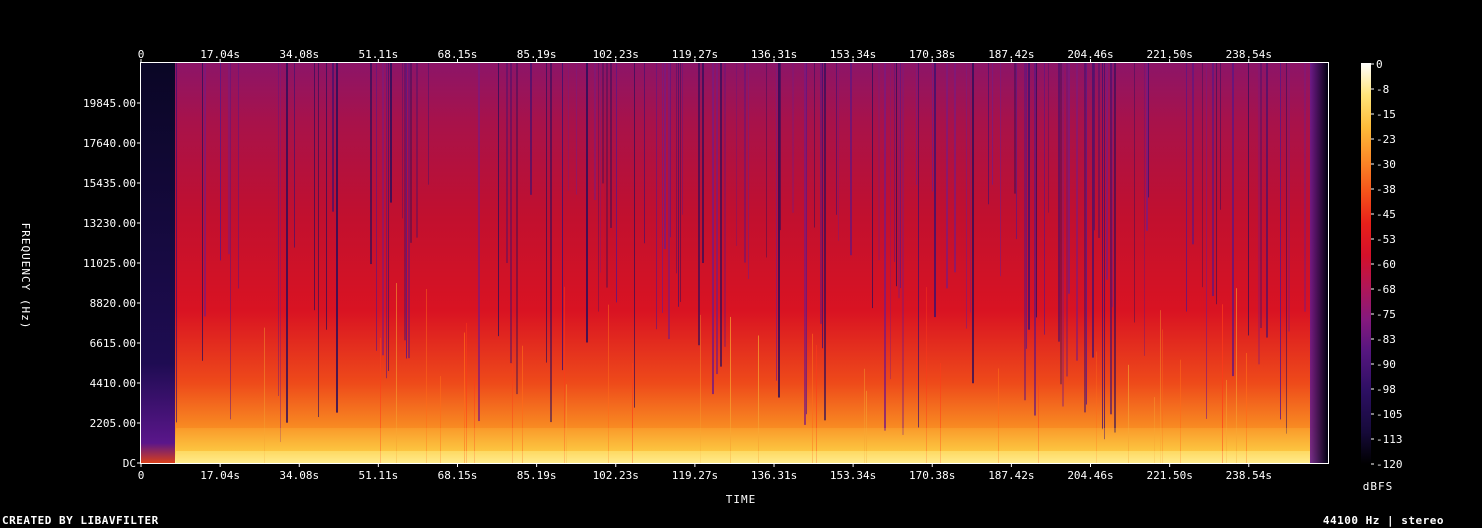  What do you see at coordinates (1386, 364) in the screenshot?
I see `colorbar-tick-label: -90` at bounding box center [1386, 364].